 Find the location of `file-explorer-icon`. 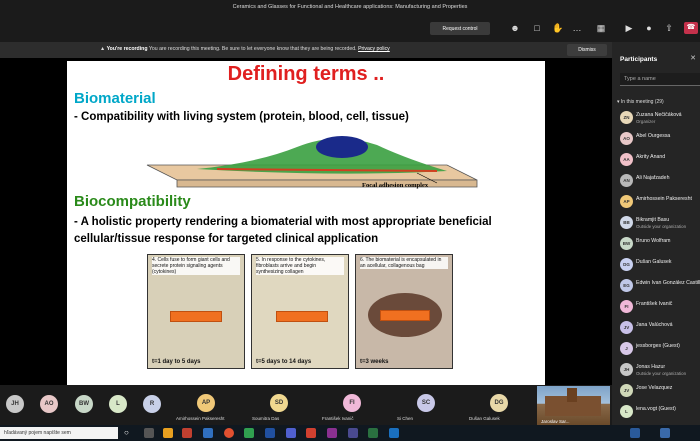

file-explorer-icon is located at coordinates (168, 433).